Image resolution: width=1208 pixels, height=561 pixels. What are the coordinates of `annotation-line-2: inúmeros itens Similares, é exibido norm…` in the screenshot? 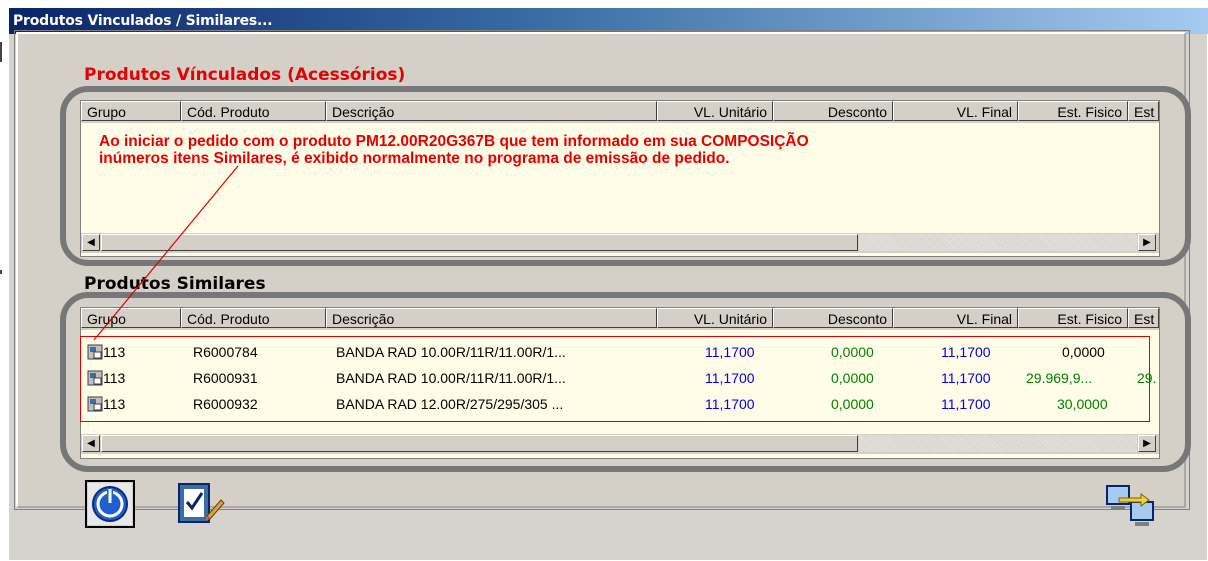 It's located at (414, 158).